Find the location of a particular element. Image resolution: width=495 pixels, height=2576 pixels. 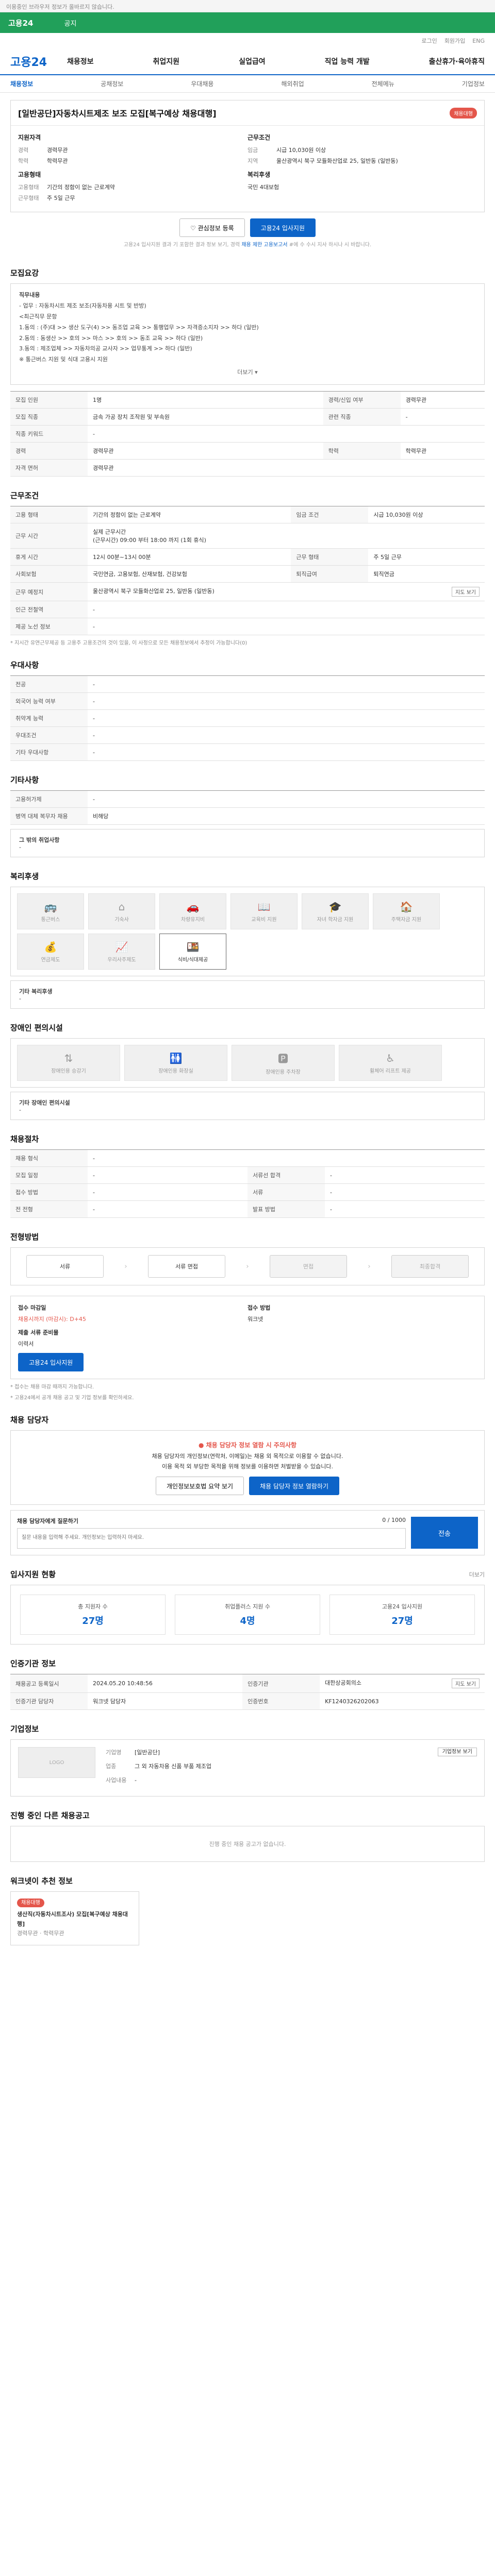

stat-item: 고용24 입사지원 27명 is located at coordinates (402, 1615).